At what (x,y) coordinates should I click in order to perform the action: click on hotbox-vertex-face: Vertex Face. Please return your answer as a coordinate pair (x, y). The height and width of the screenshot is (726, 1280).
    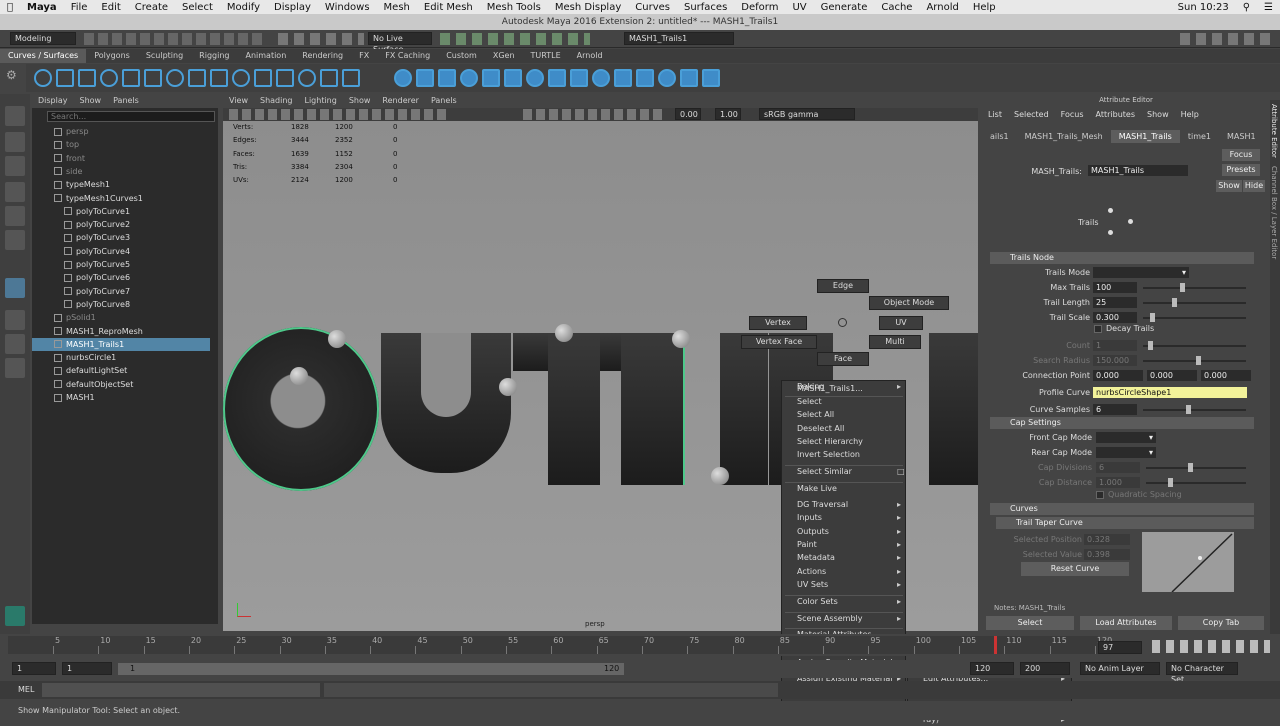
    Looking at the image, I should click on (779, 342).